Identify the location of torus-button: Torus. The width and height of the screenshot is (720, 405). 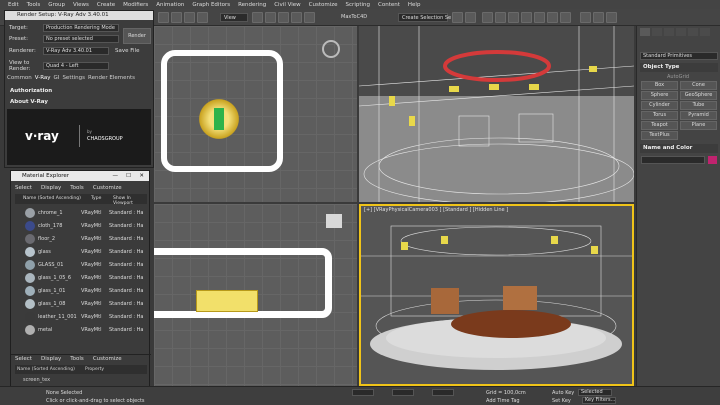
(659, 115).